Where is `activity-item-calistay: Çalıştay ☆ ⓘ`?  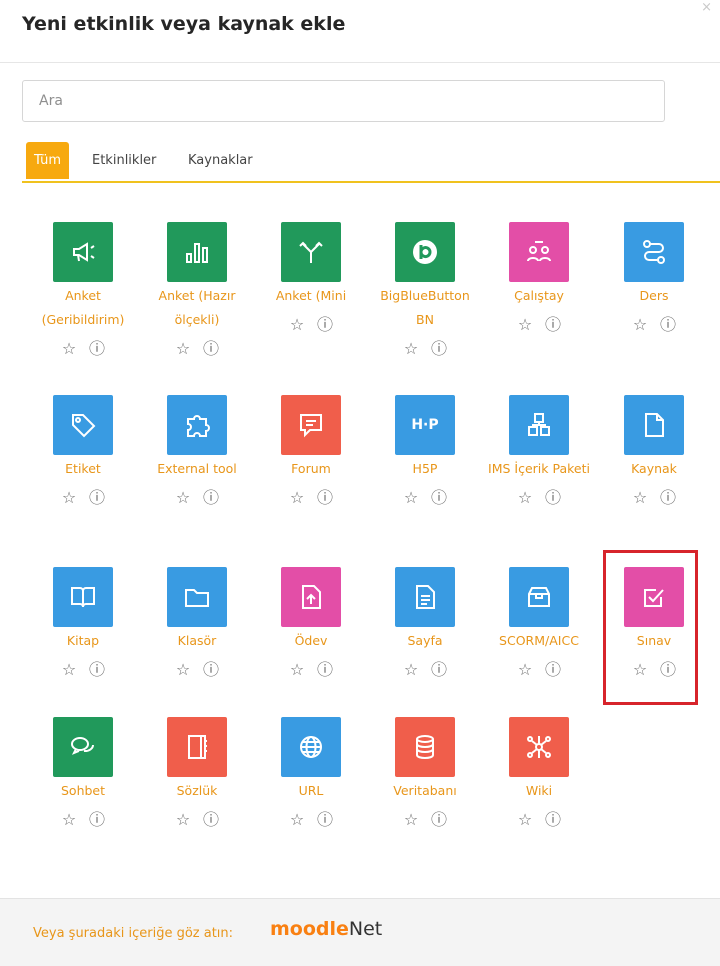 activity-item-calistay: Çalıştay ☆ ⓘ is located at coordinates (539, 278).